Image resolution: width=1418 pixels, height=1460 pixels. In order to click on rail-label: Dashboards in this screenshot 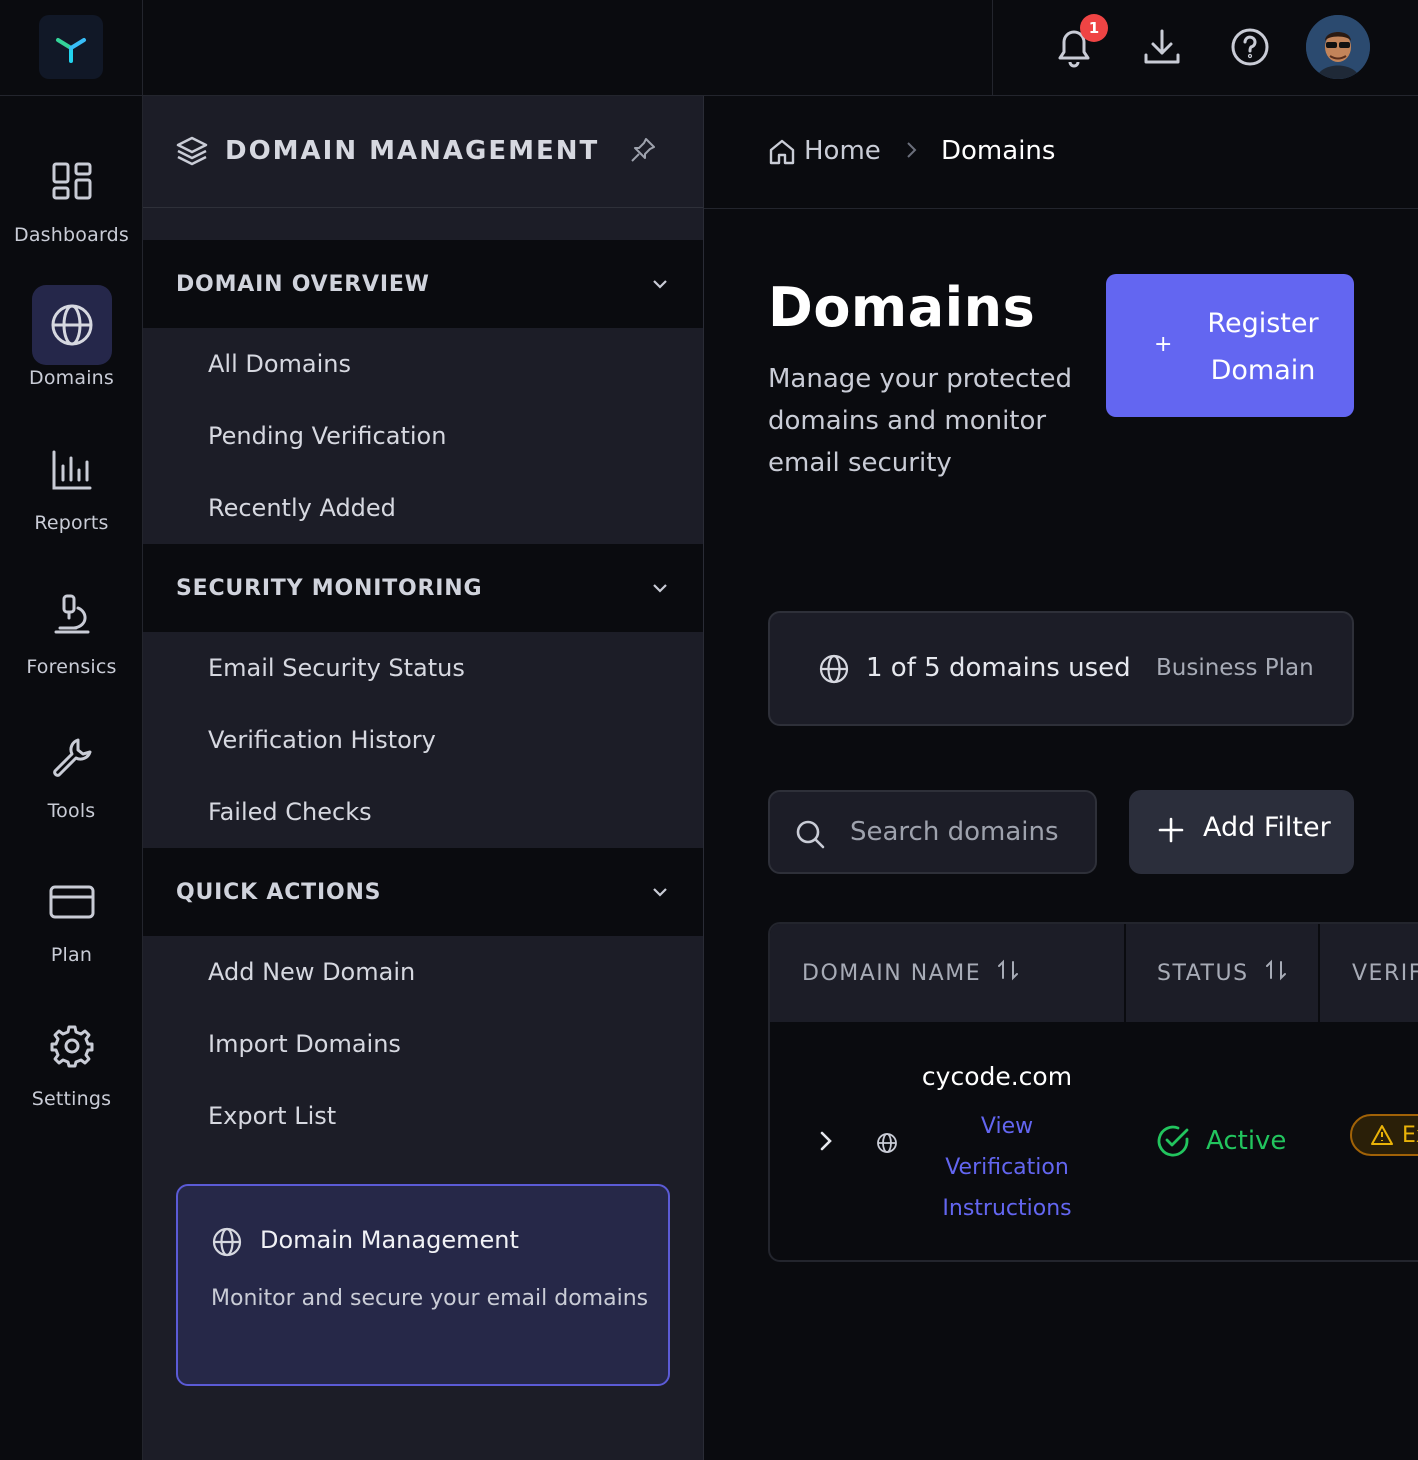, I will do `click(71, 235)`.